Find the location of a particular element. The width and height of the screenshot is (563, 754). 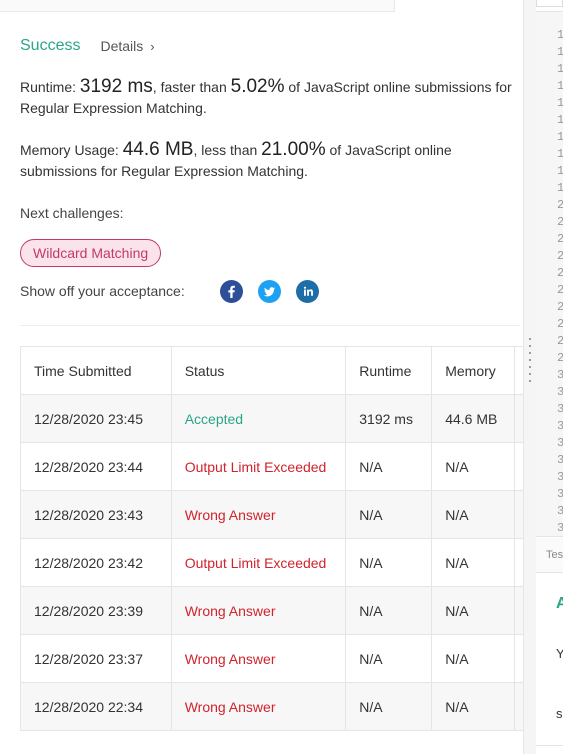

cell-runtime: 3192 ms is located at coordinates (389, 418).